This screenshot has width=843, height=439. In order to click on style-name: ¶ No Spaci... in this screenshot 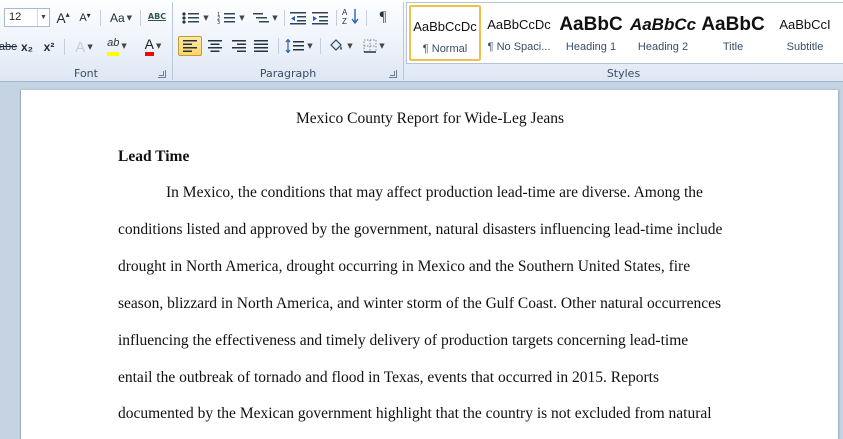, I will do `click(519, 47)`.